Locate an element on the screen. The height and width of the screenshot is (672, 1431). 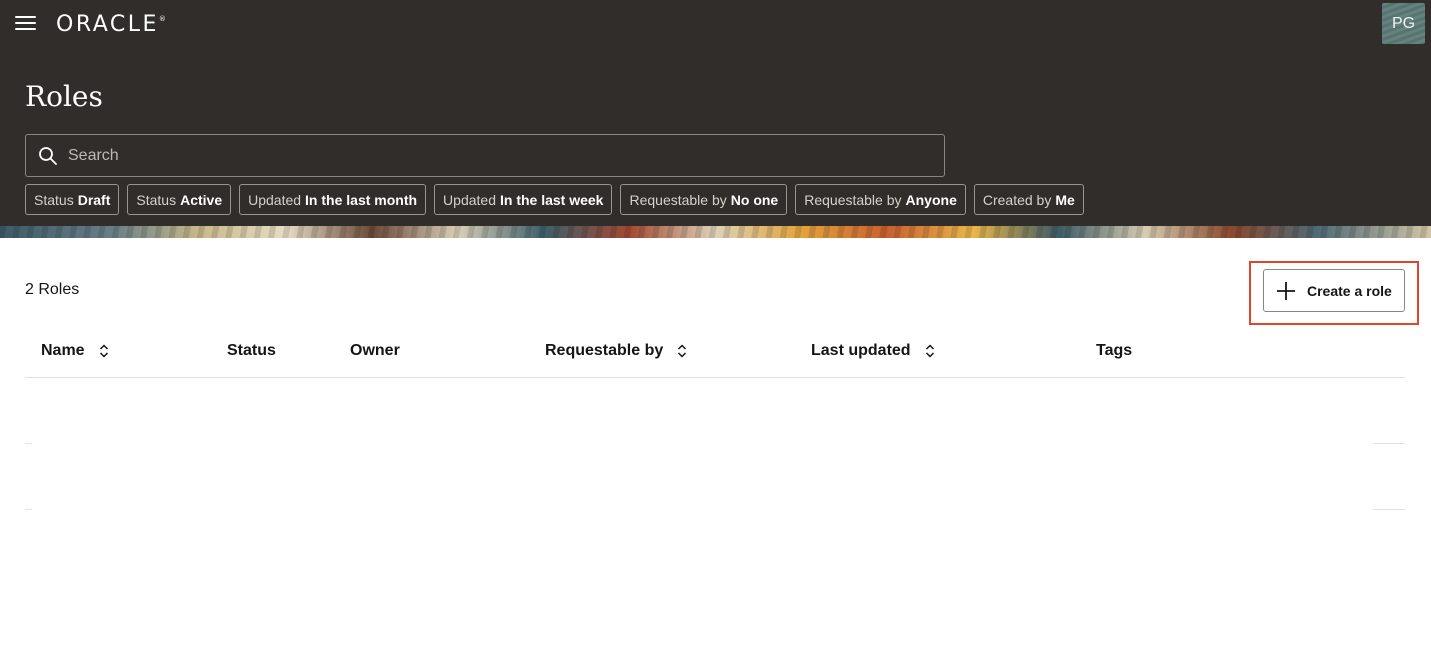
menu-icon is located at coordinates (25, 23).